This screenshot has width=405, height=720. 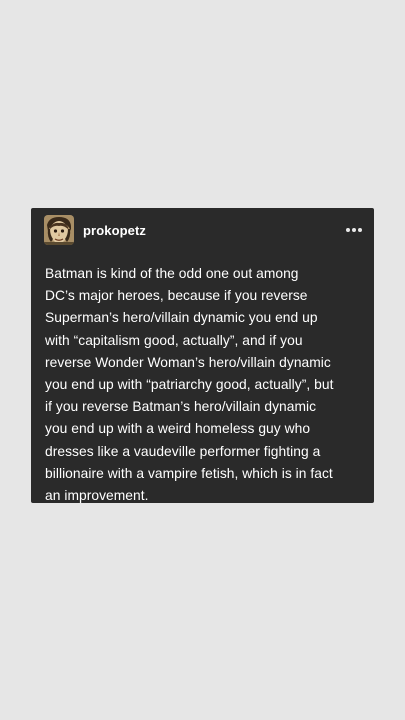 I want to click on post-header: prokopetz, so click(x=203, y=230).